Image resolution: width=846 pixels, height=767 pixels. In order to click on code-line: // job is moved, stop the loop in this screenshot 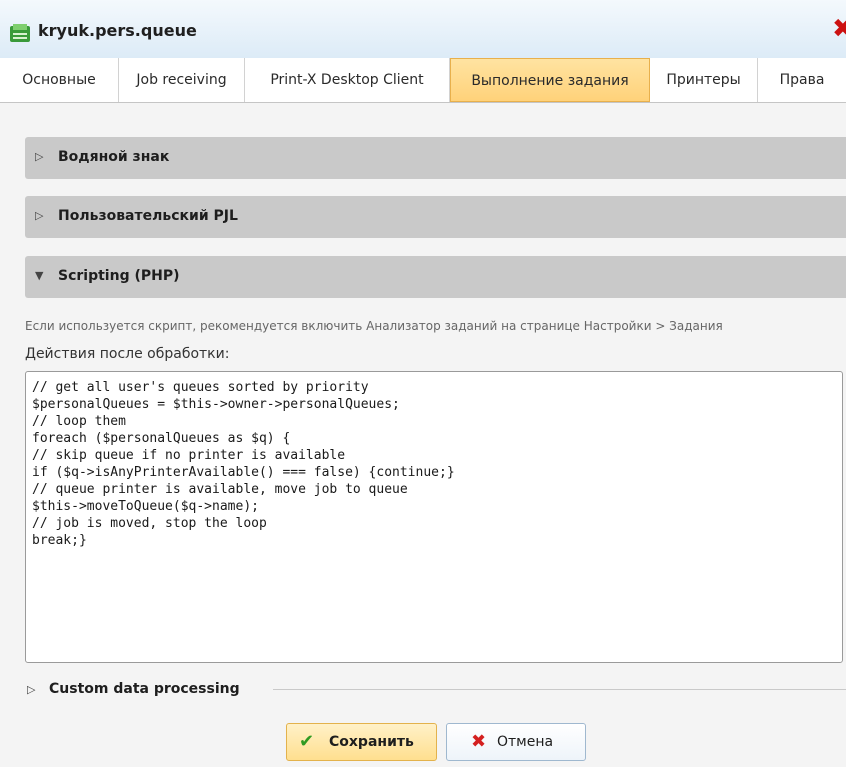, I will do `click(149, 523)`.